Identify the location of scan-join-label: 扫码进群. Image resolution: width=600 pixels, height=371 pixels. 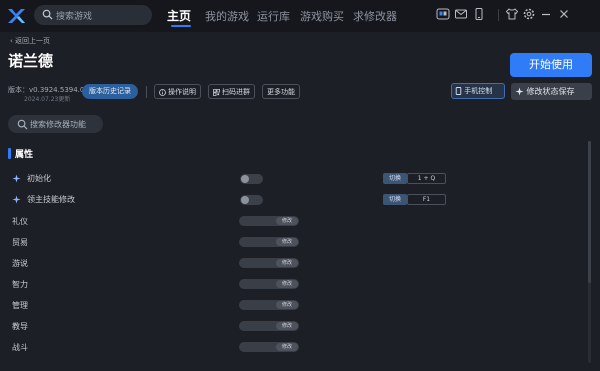
(236, 92).